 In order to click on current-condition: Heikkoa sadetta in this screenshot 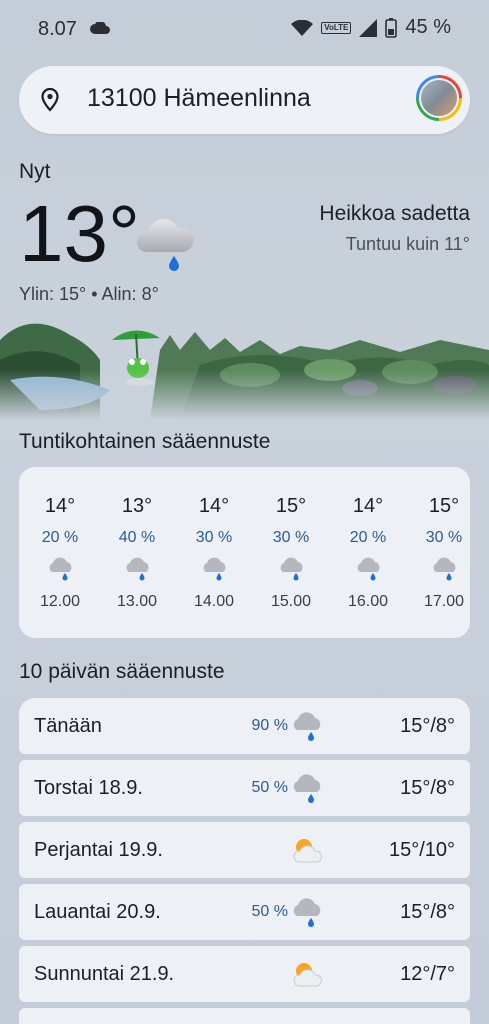, I will do `click(394, 213)`.